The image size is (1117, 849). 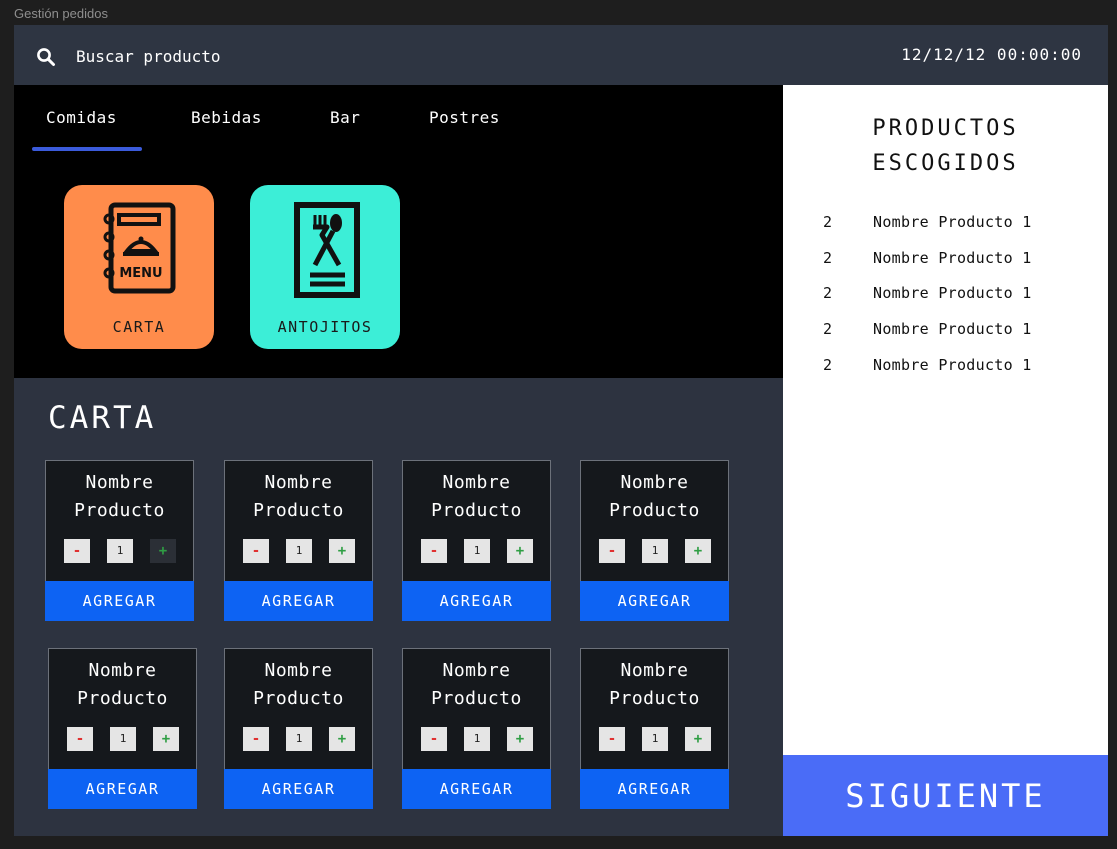 I want to click on datetime-display: 12/12/12 00:00:00, so click(x=991, y=54).